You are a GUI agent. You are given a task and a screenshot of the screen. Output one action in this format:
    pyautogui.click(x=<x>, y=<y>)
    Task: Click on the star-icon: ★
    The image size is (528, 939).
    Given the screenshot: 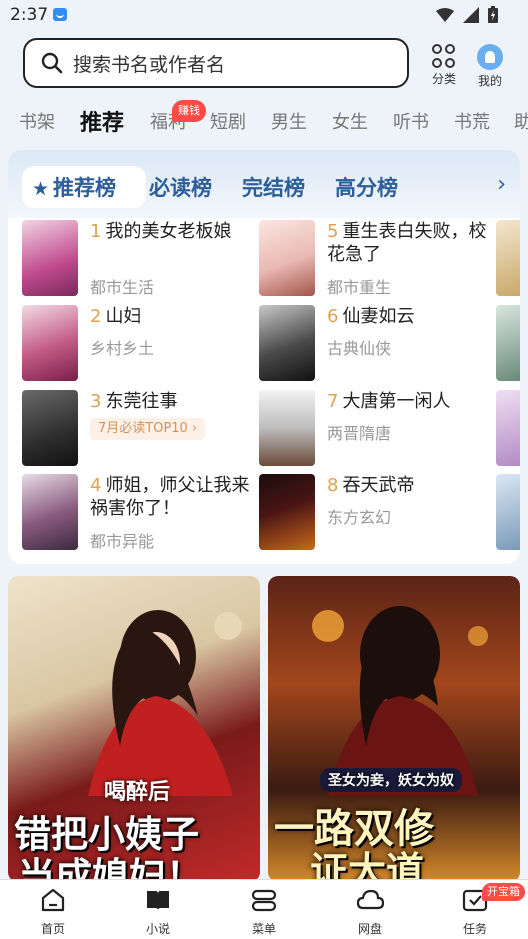 What is the action you would take?
    pyautogui.click(x=41, y=189)
    